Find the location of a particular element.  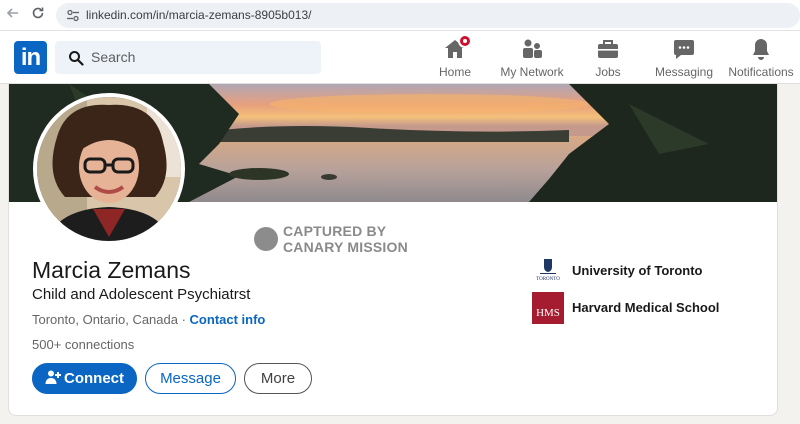

nav-my-network-label: My Network is located at coordinates (532, 72).